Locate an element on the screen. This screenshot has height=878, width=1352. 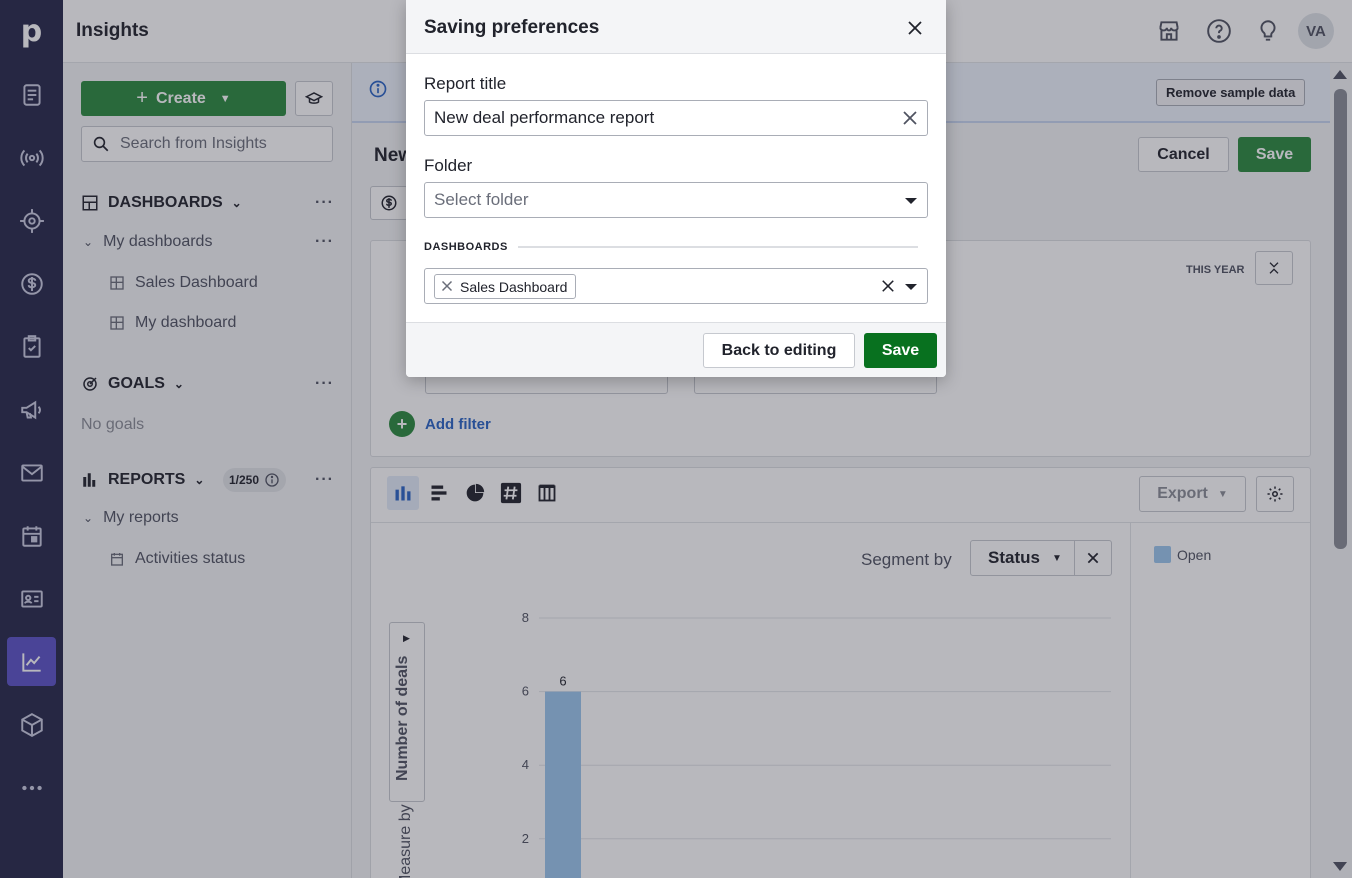
close-dialog-button is located at coordinates (915, 28).